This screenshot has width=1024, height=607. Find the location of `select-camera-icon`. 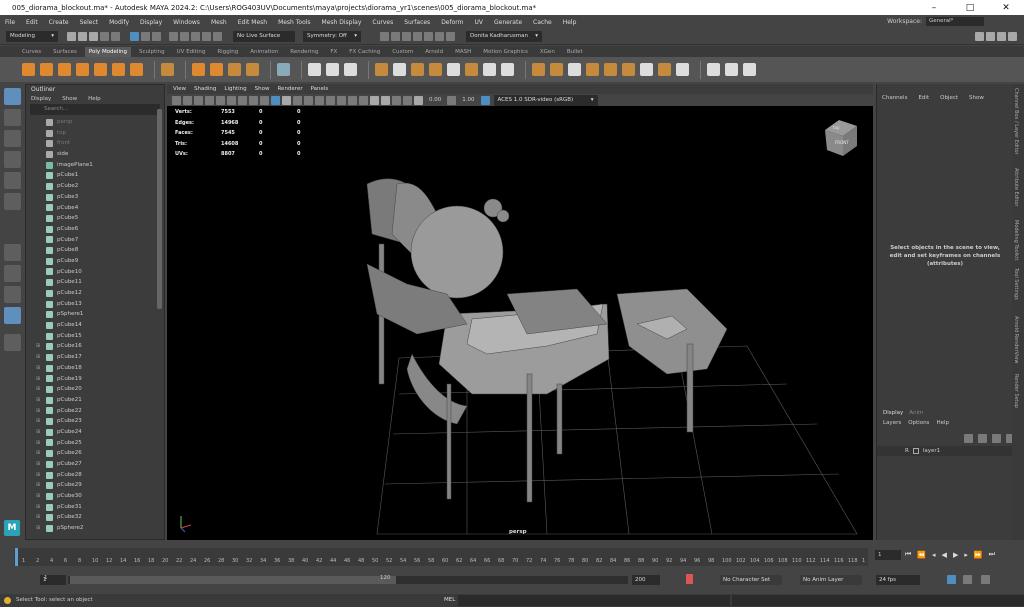

select-camera-icon is located at coordinates (176, 100).